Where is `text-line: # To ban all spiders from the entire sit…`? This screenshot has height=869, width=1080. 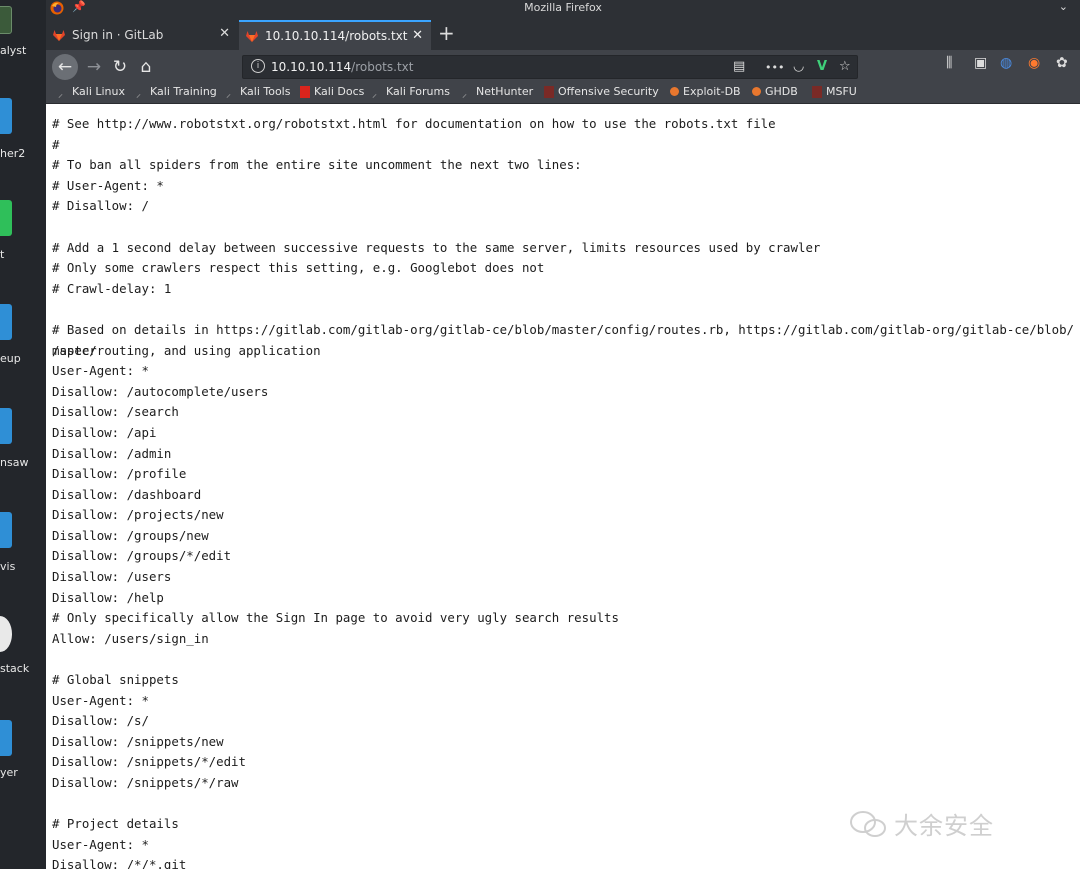 text-line: # To ban all spiders from the entire sit… is located at coordinates (317, 165).